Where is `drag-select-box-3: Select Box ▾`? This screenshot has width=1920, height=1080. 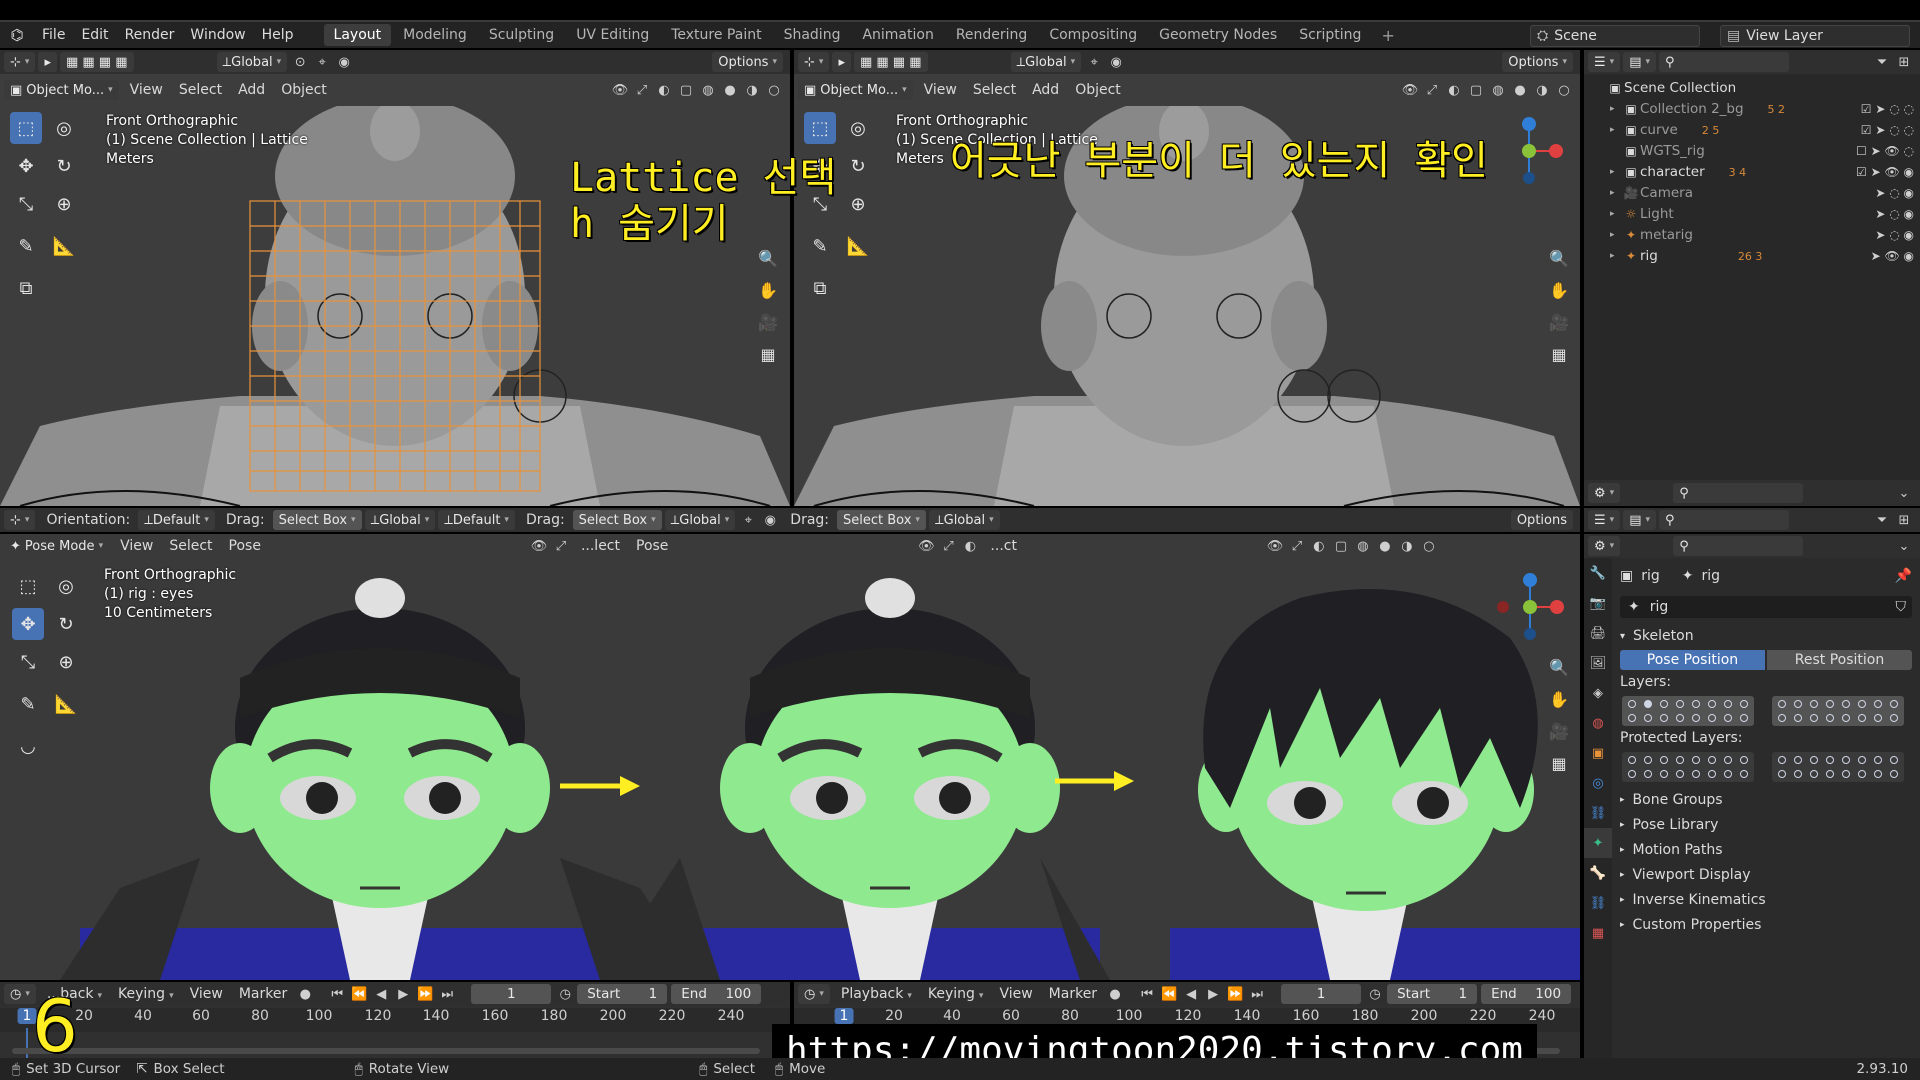
drag-select-box-3: Select Box ▾ is located at coordinates (881, 520).